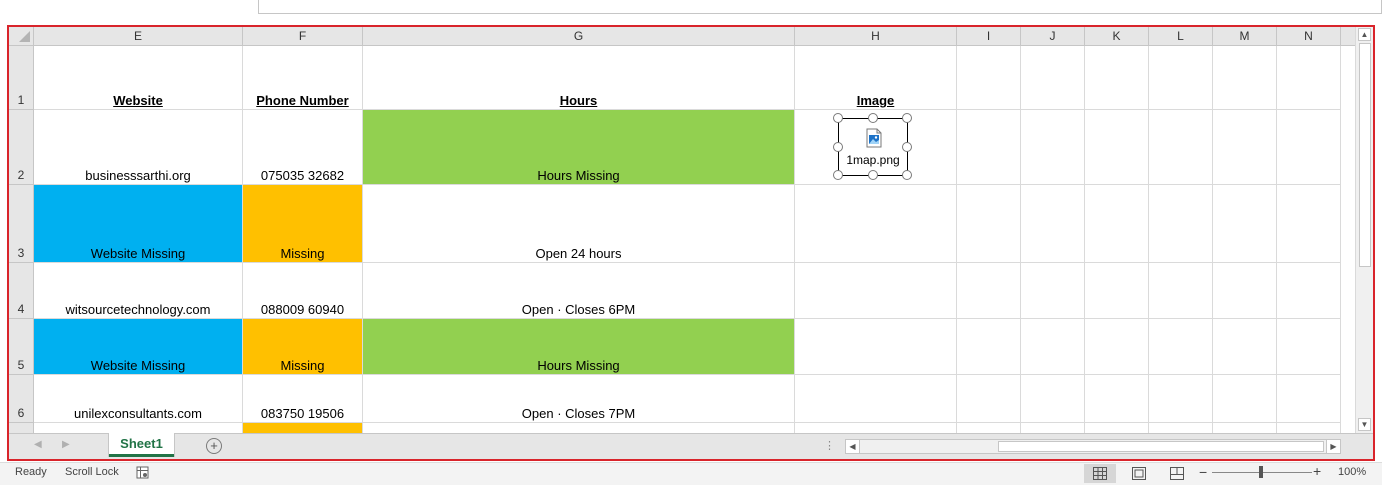 The image size is (1382, 485). I want to click on column-header-i: I, so click(989, 36).